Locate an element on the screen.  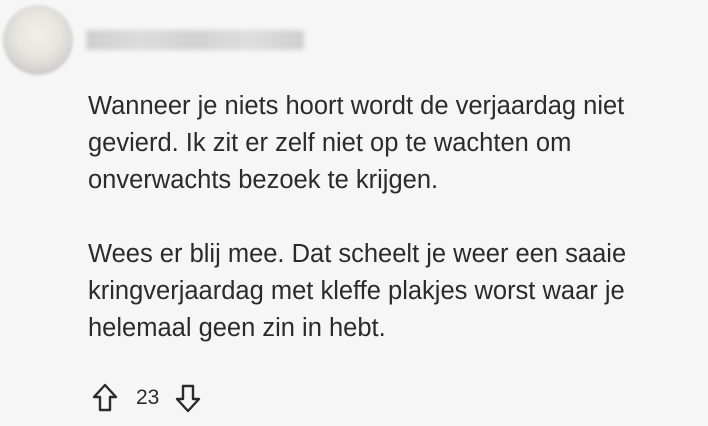
vote-score: 23 is located at coordinates (148, 397).